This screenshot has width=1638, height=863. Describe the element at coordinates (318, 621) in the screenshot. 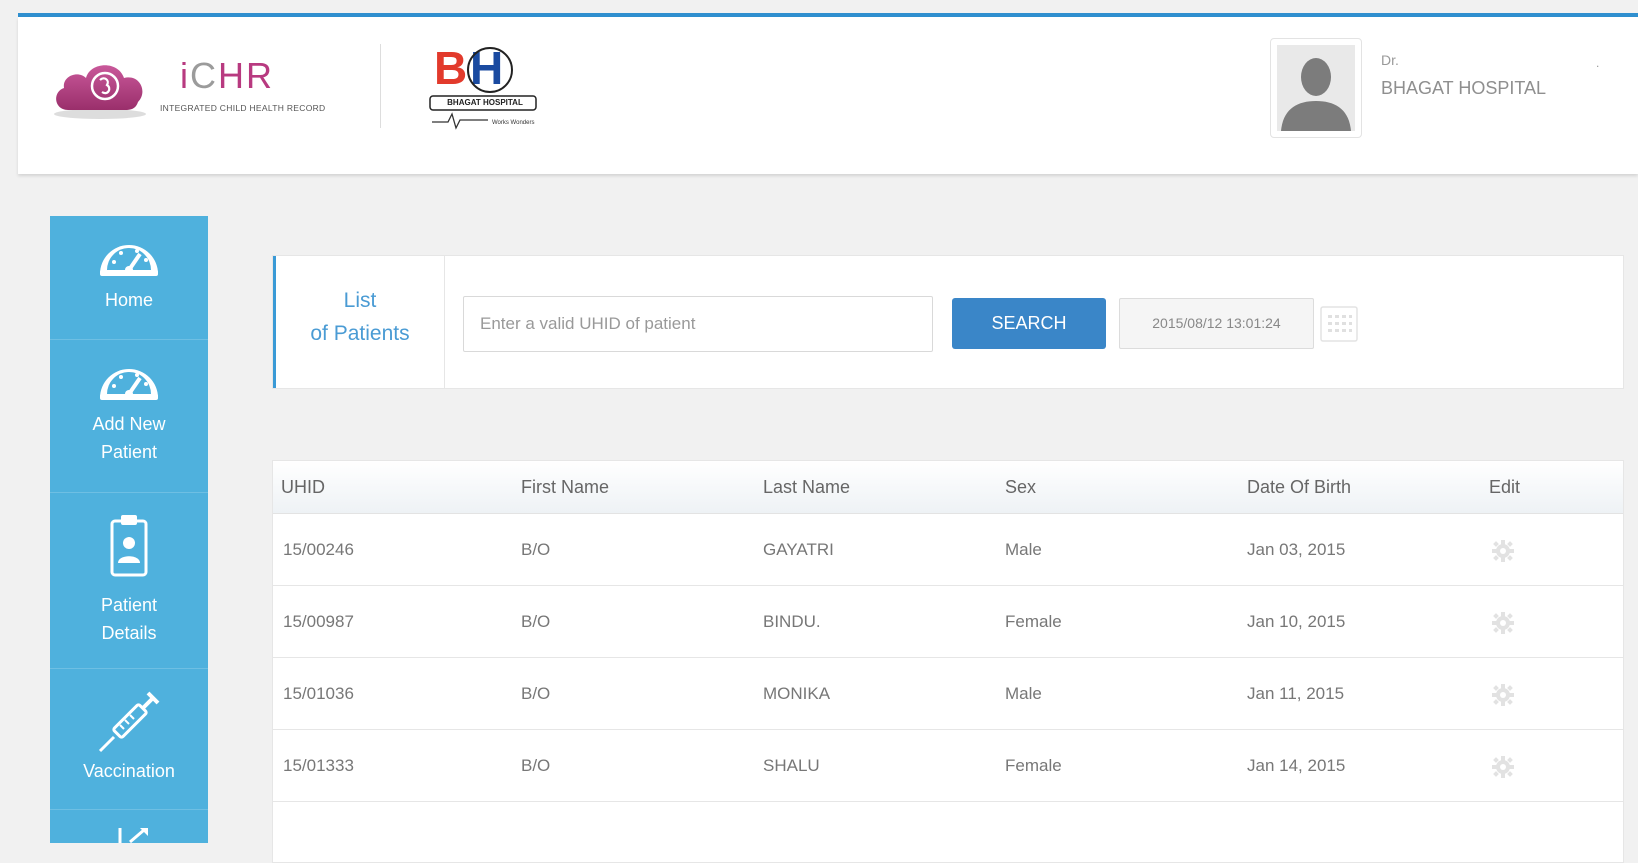

I see `cell-uhid: 15/00987` at that location.